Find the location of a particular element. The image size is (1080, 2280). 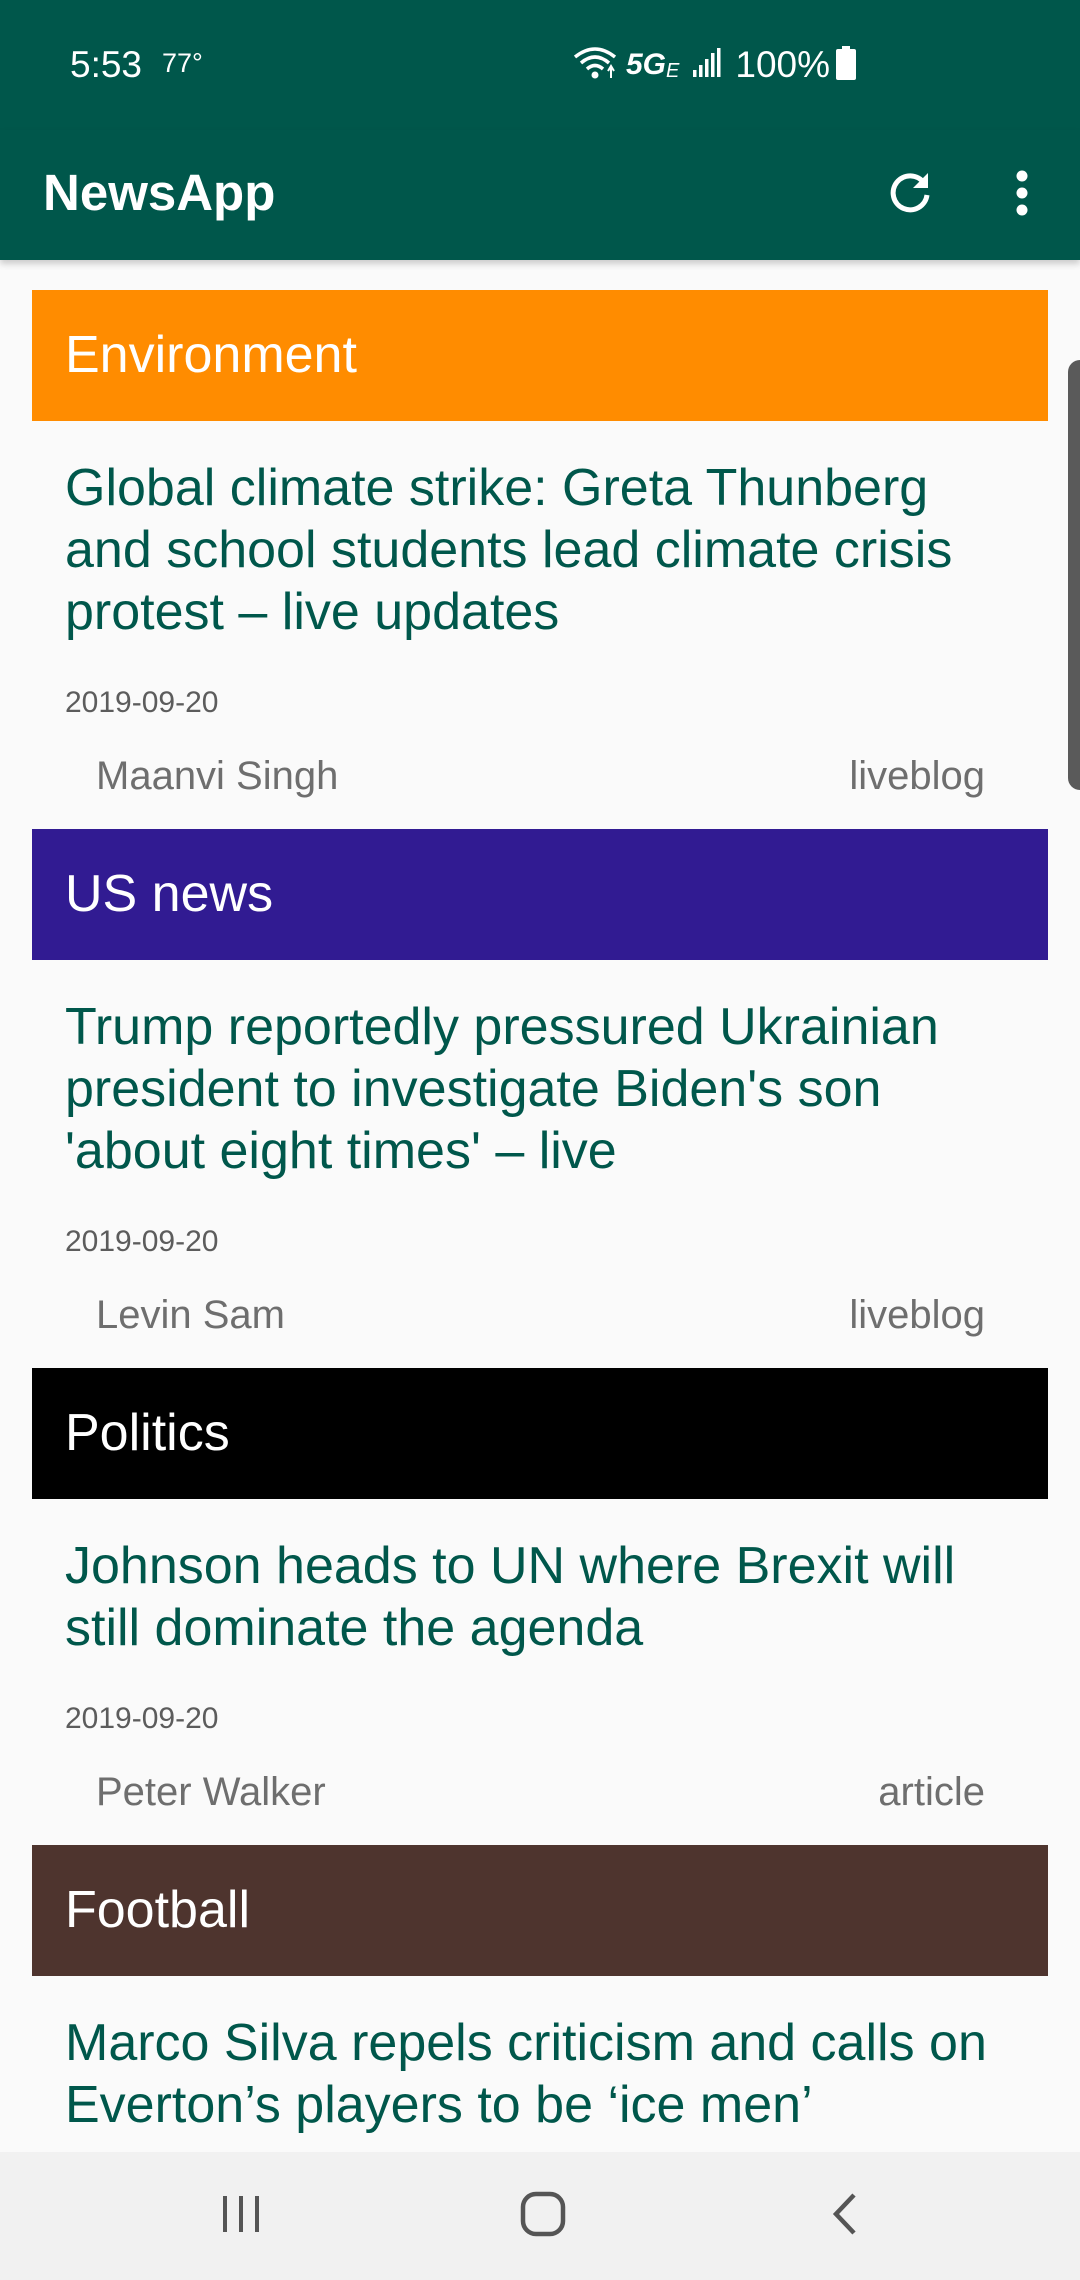

more-options-button is located at coordinates (1022, 195).